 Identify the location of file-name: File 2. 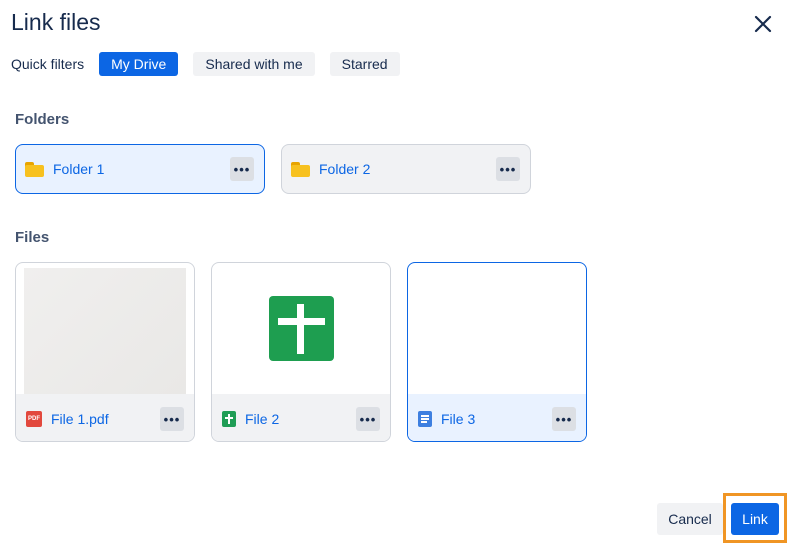
(262, 418).